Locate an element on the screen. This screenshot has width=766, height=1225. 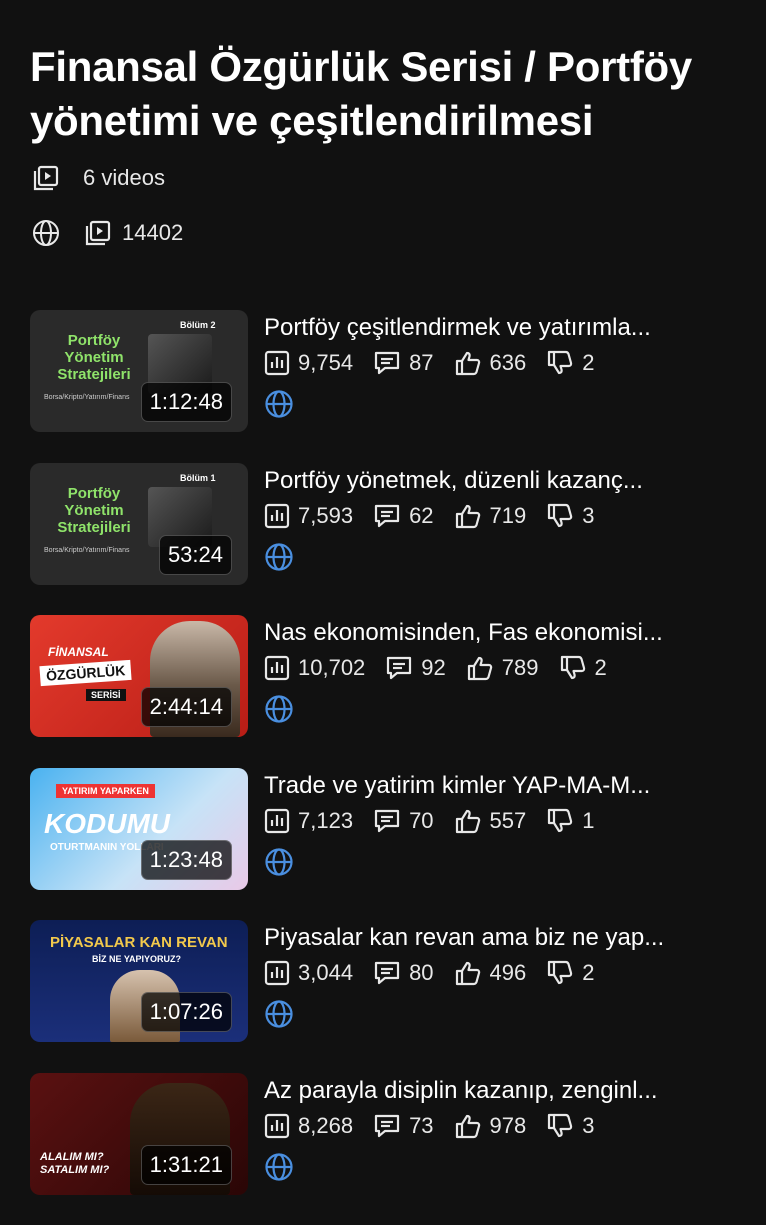
comments-stat: 87 is located at coordinates (403, 363).